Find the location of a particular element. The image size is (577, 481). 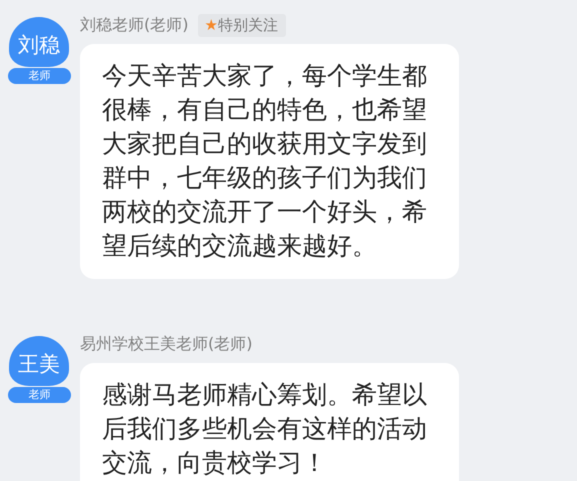

tag-label: 特别关注 is located at coordinates (248, 25).